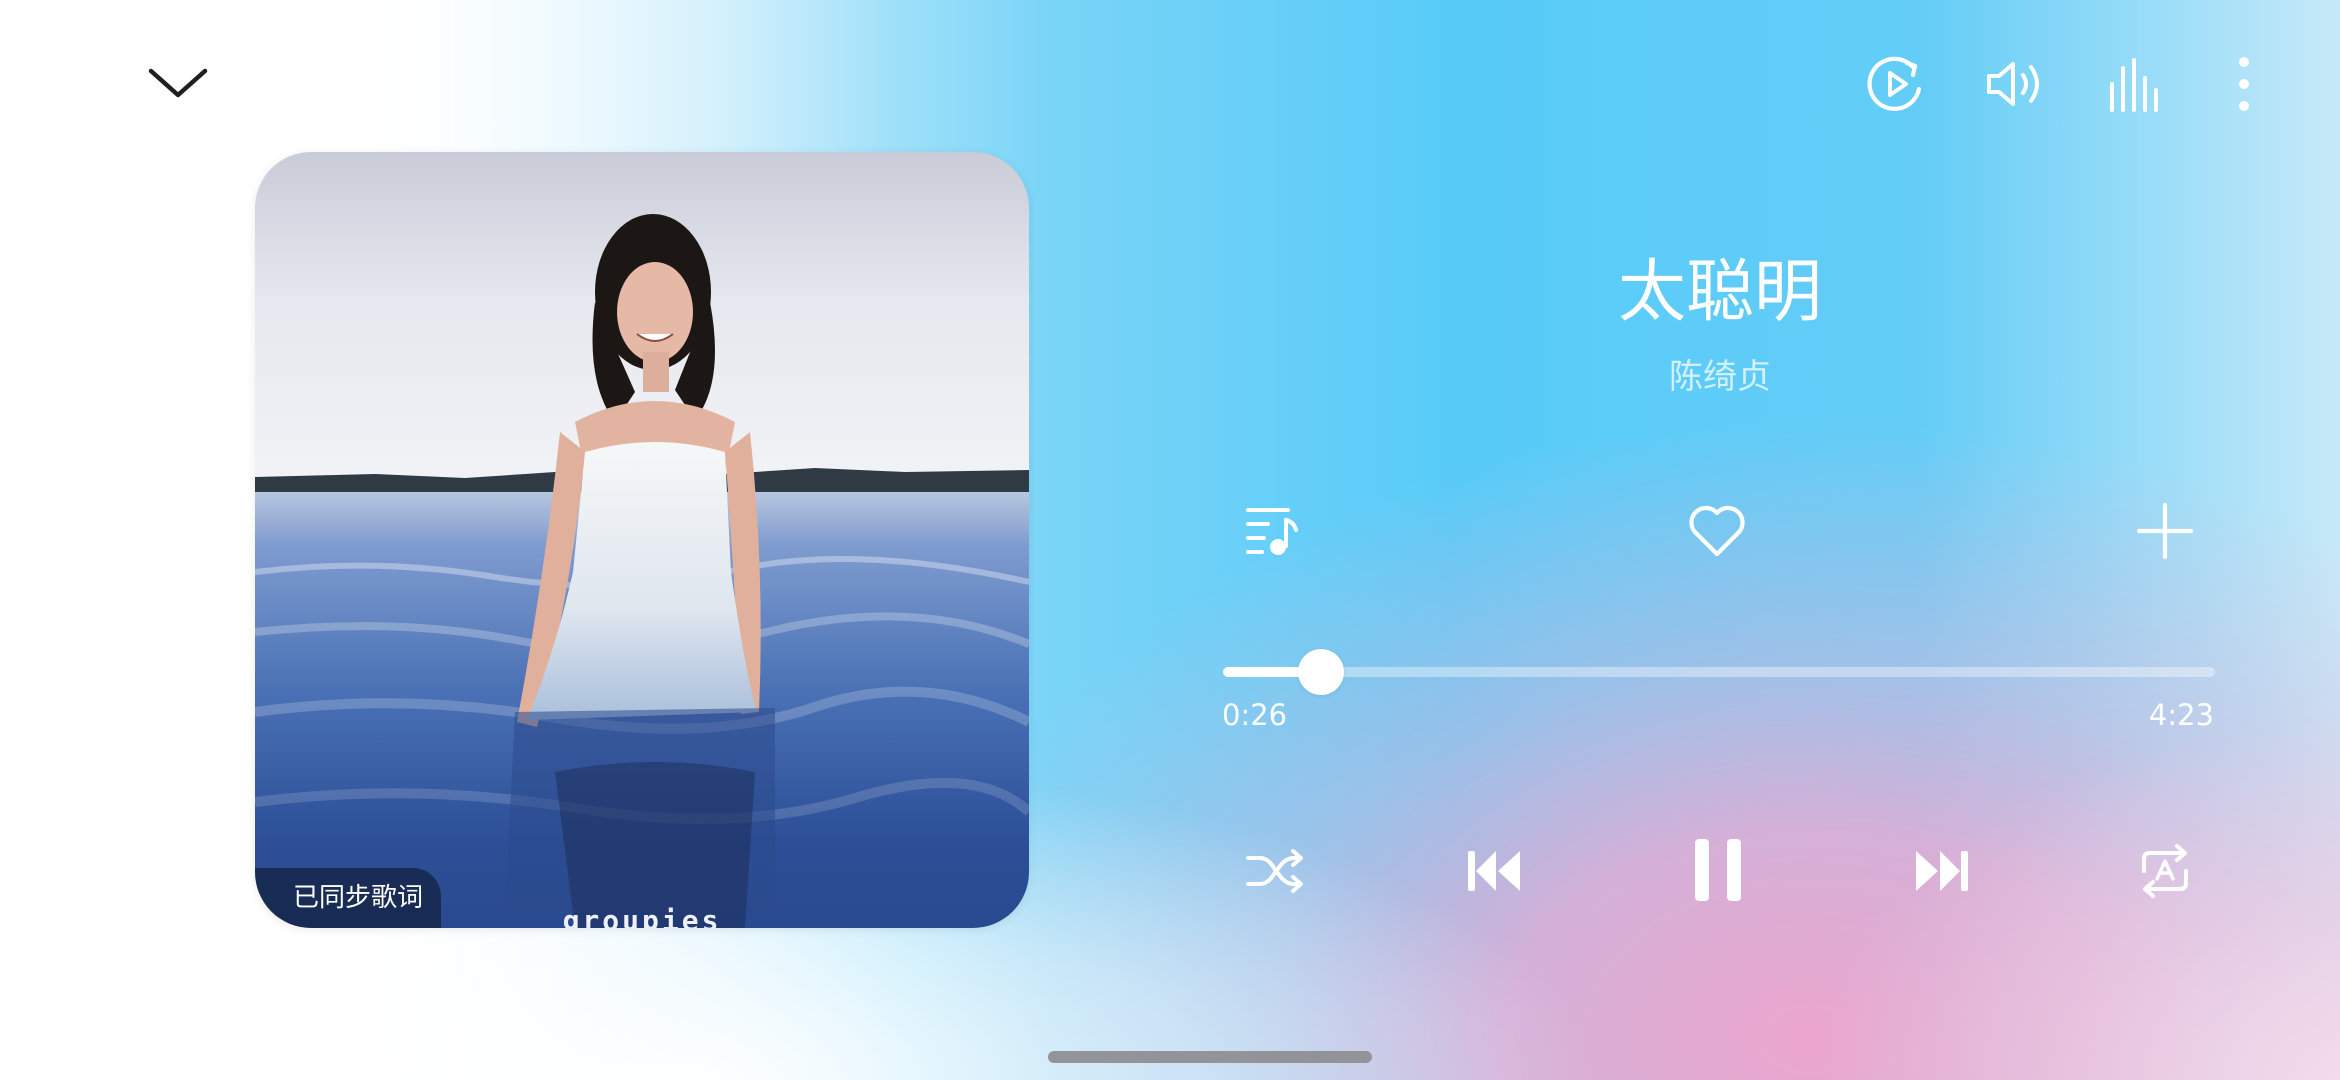 The image size is (2340, 1080). Describe the element at coordinates (2134, 84) in the screenshot. I see `equalizer-icon` at that location.